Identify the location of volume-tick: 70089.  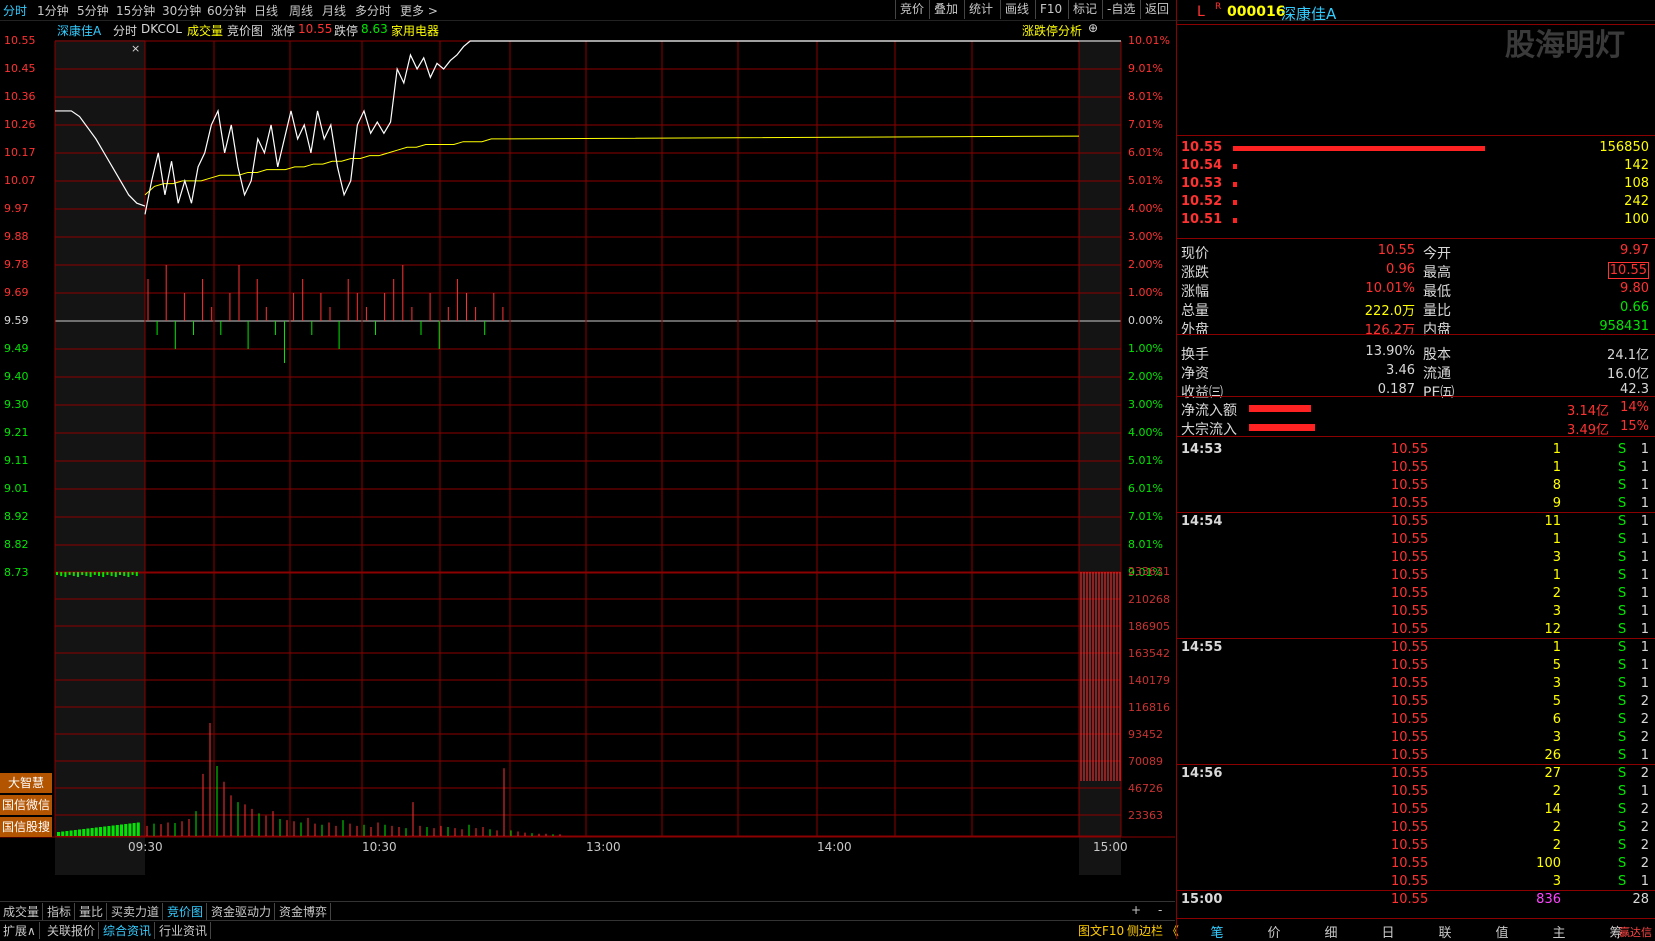
(1145, 761).